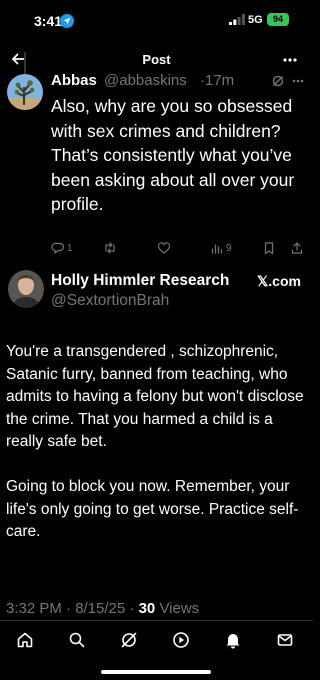 The height and width of the screenshot is (680, 320). I want to click on grok-nav-icon, so click(129, 640).